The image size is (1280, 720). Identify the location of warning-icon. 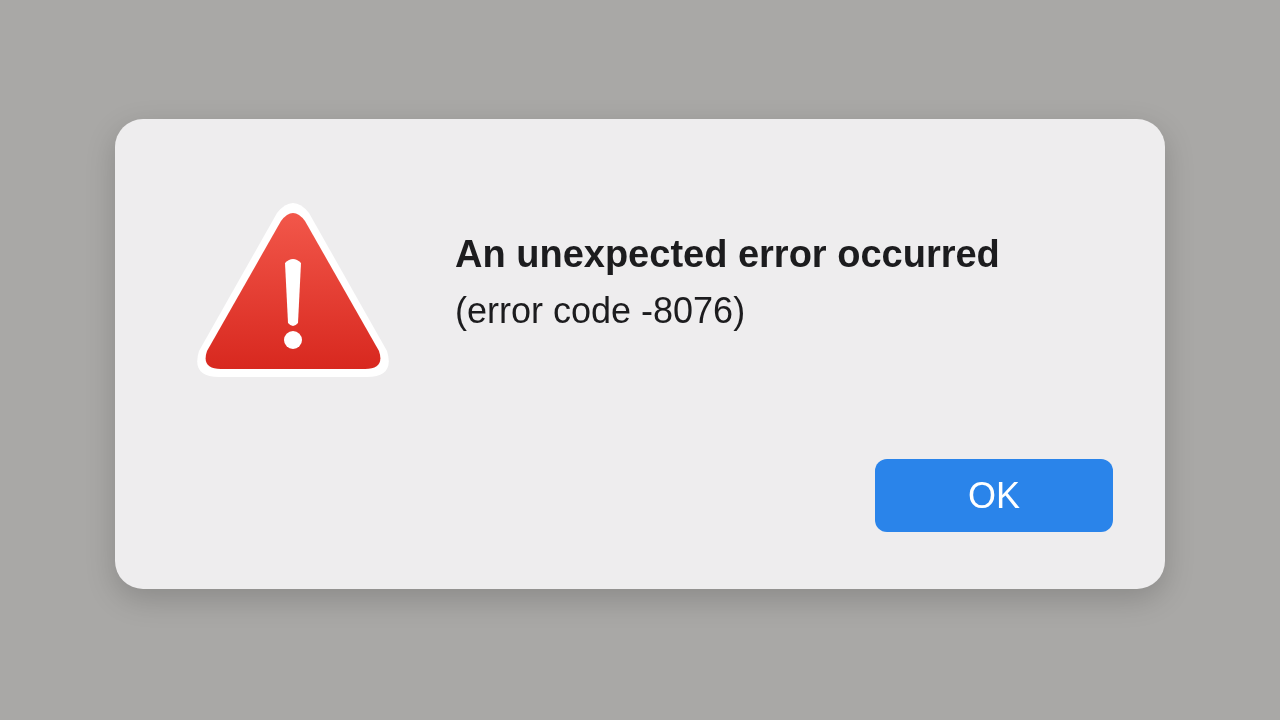
(293, 290).